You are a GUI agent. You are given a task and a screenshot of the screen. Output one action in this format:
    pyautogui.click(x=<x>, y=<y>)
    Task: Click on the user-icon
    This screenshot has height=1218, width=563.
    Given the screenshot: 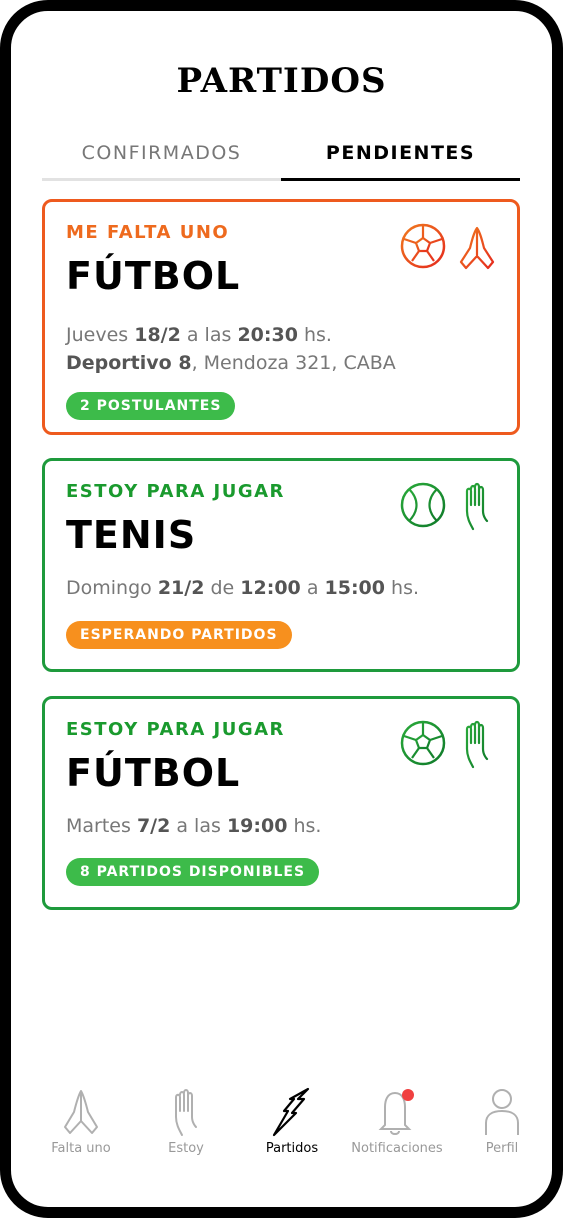 What is the action you would take?
    pyautogui.click(x=502, y=1112)
    